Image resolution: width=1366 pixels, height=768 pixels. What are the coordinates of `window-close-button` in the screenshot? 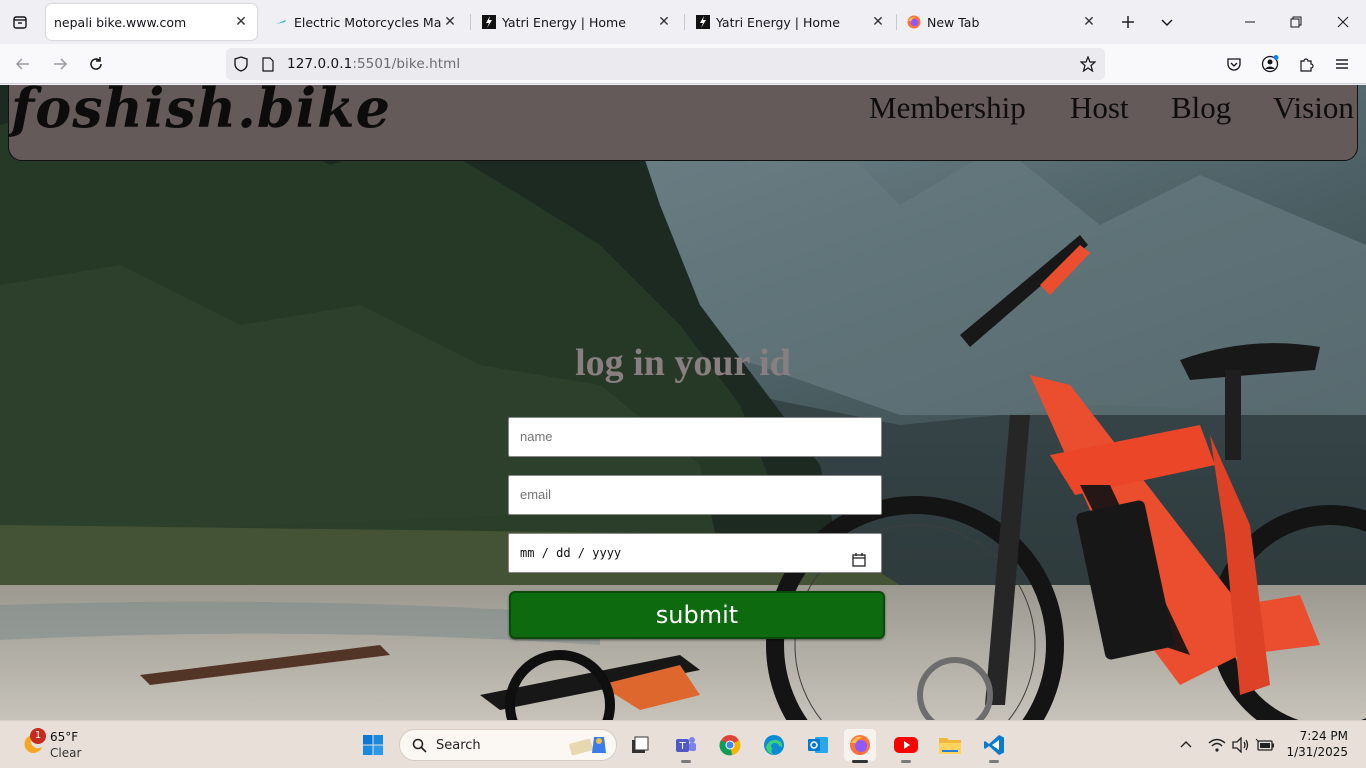 It's located at (1343, 22).